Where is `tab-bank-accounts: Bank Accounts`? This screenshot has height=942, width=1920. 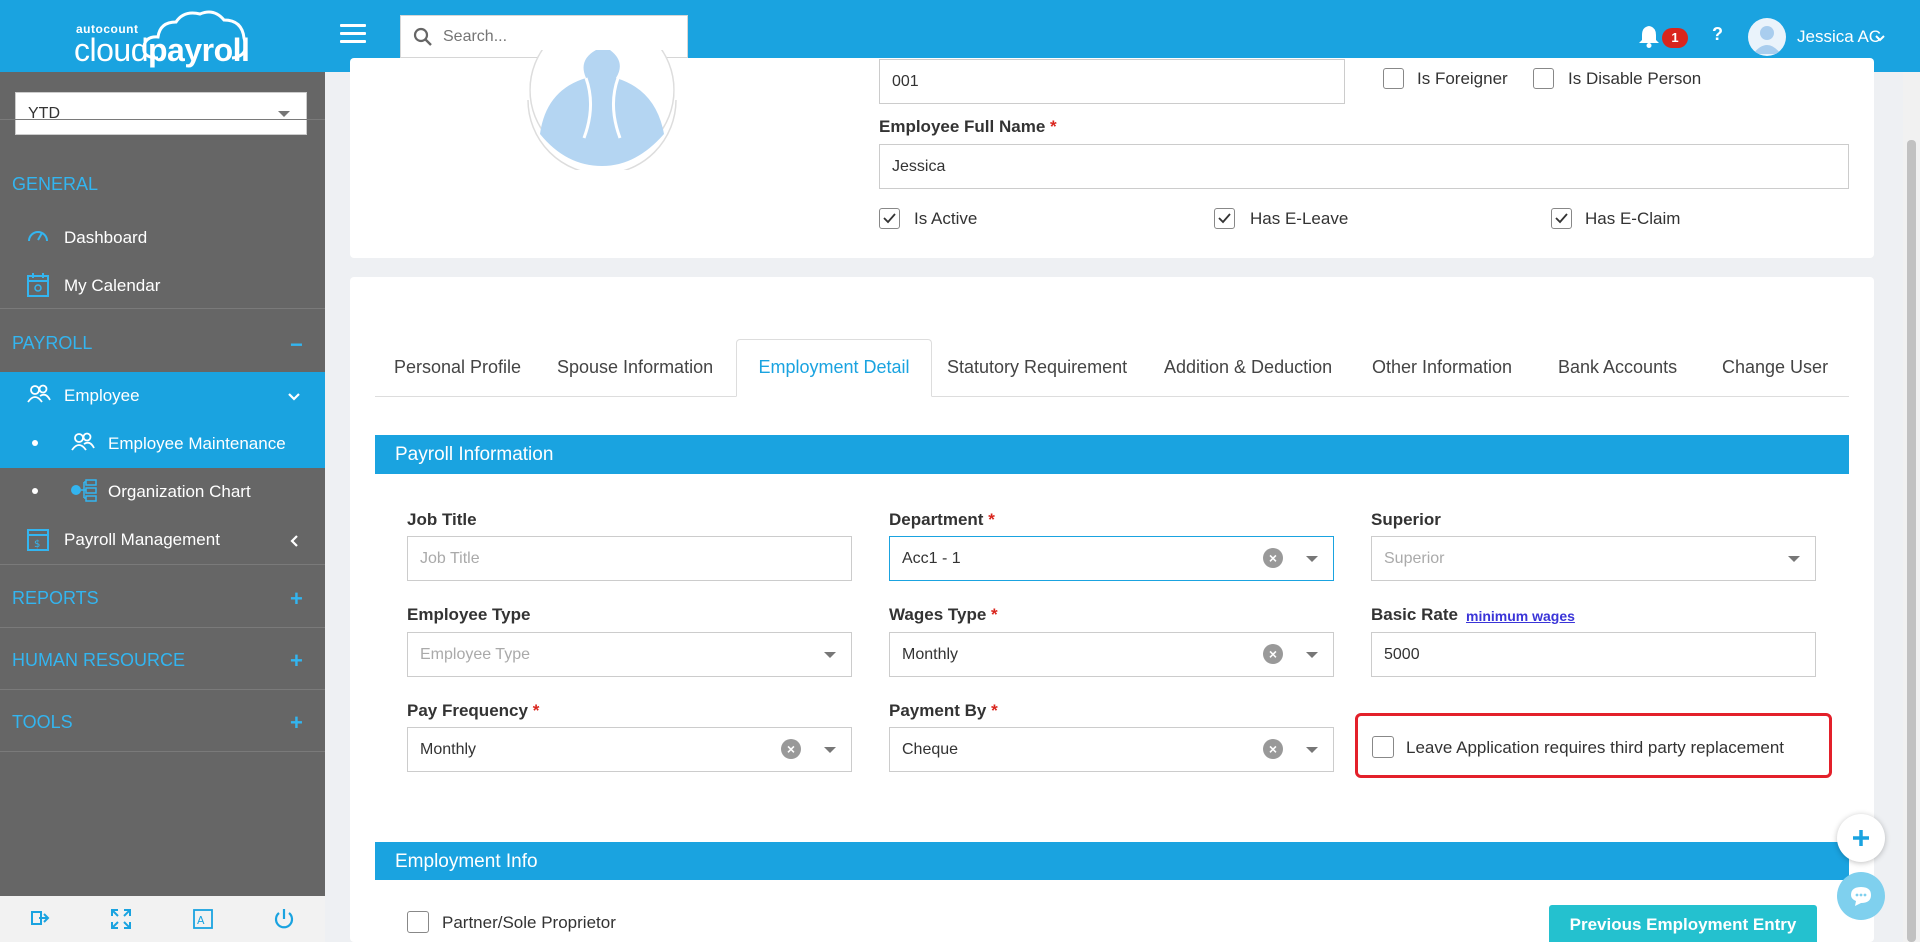
tab-bank-accounts: Bank Accounts is located at coordinates (1617, 367).